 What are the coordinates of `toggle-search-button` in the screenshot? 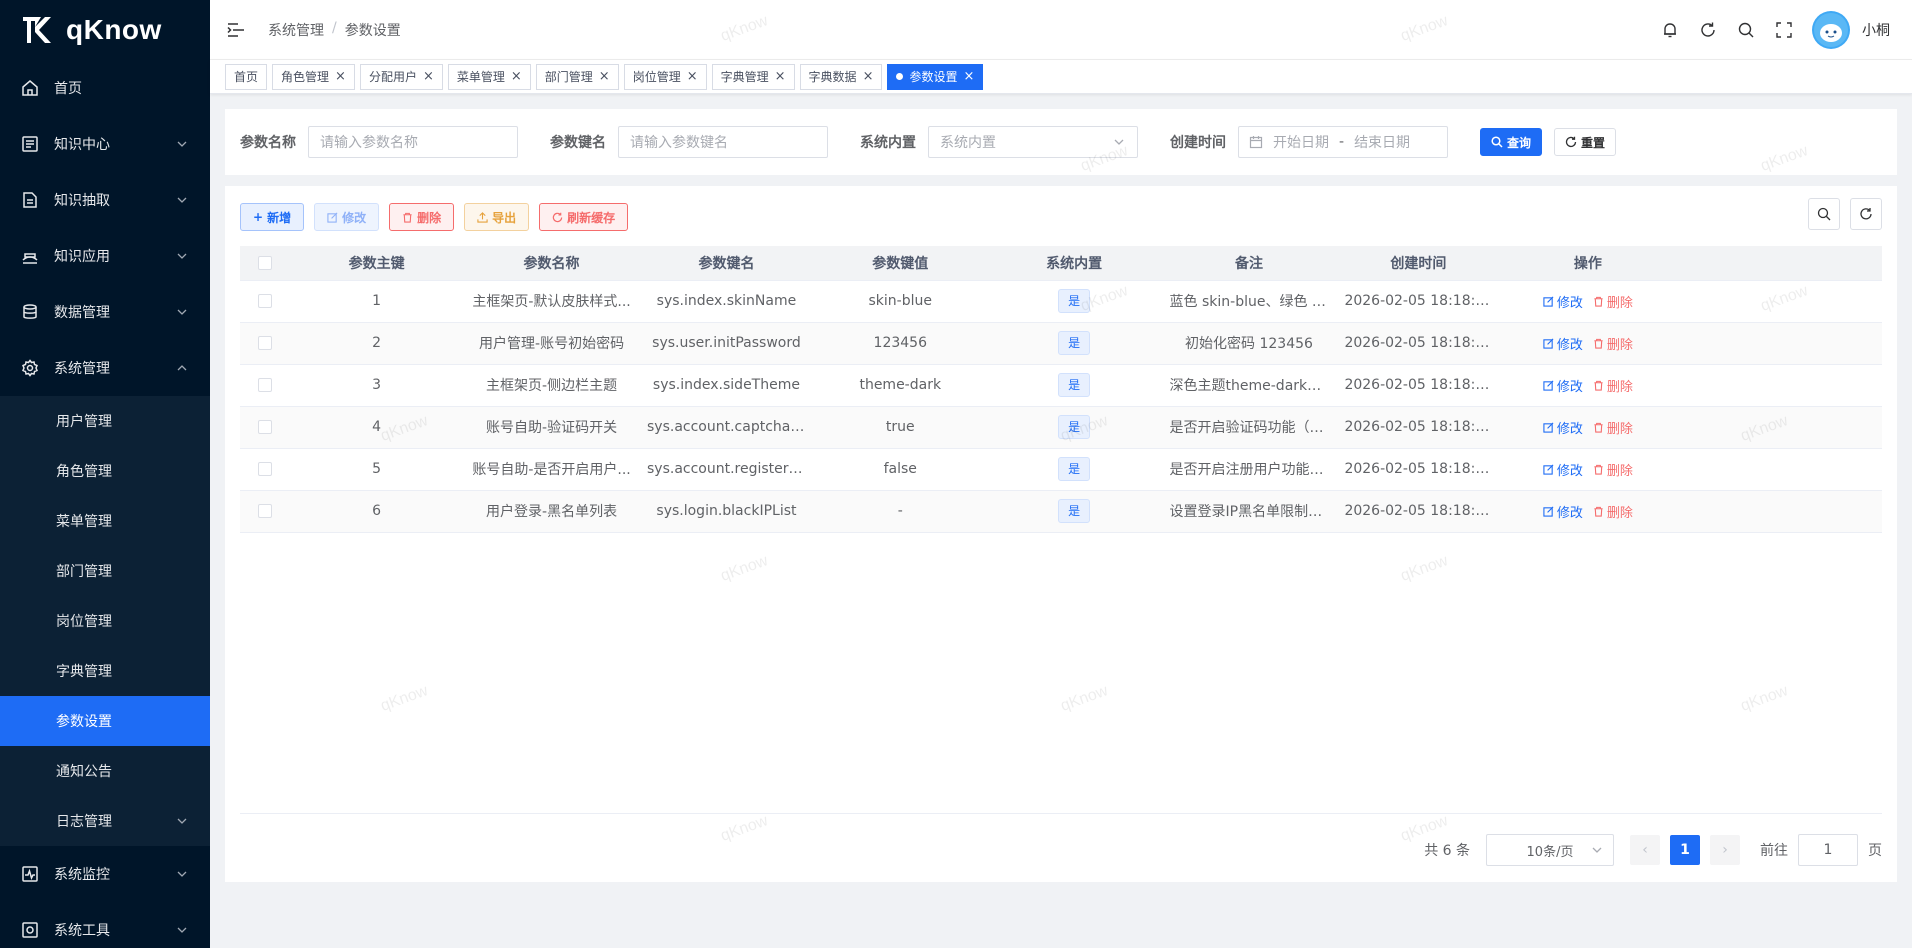 It's located at (1824, 214).